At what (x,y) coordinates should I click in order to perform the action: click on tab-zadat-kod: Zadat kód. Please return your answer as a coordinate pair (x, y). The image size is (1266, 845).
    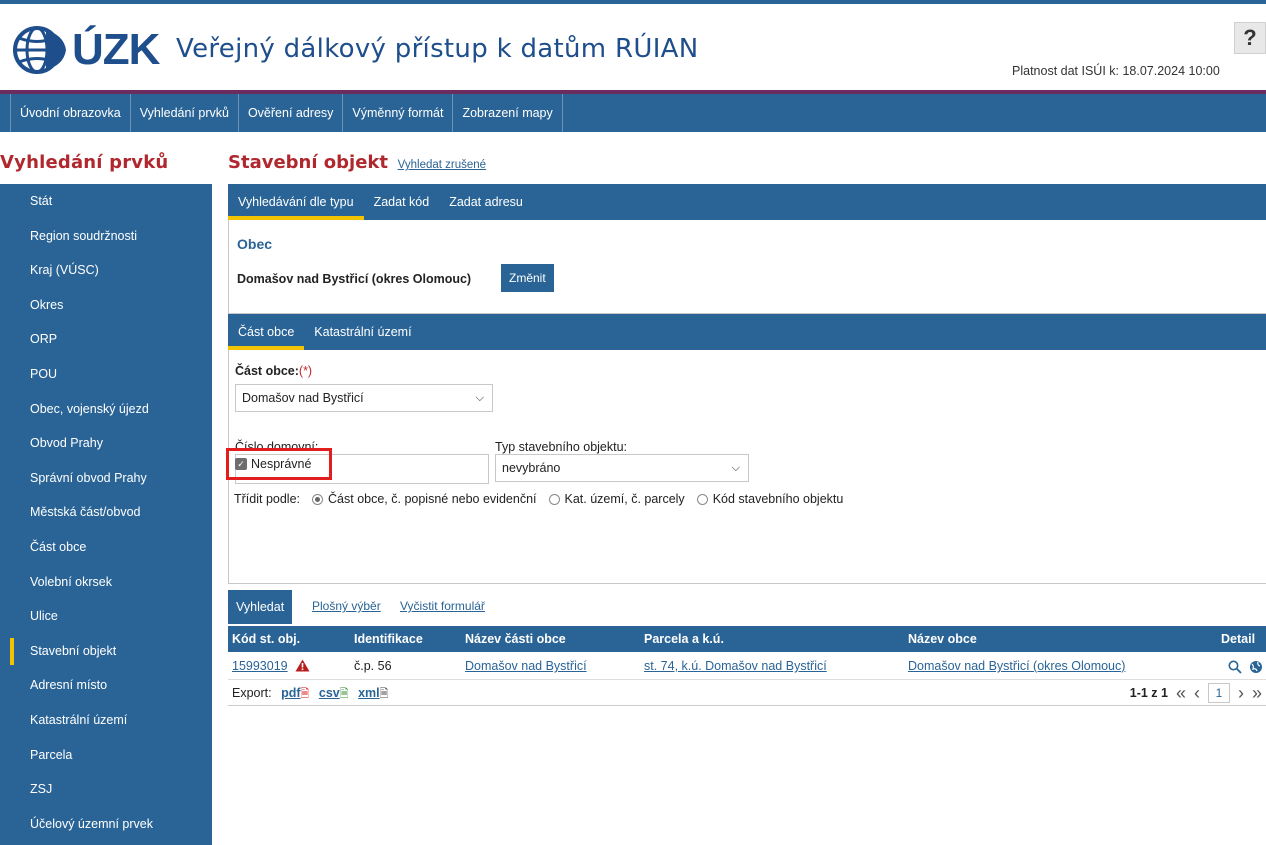
    Looking at the image, I should click on (402, 202).